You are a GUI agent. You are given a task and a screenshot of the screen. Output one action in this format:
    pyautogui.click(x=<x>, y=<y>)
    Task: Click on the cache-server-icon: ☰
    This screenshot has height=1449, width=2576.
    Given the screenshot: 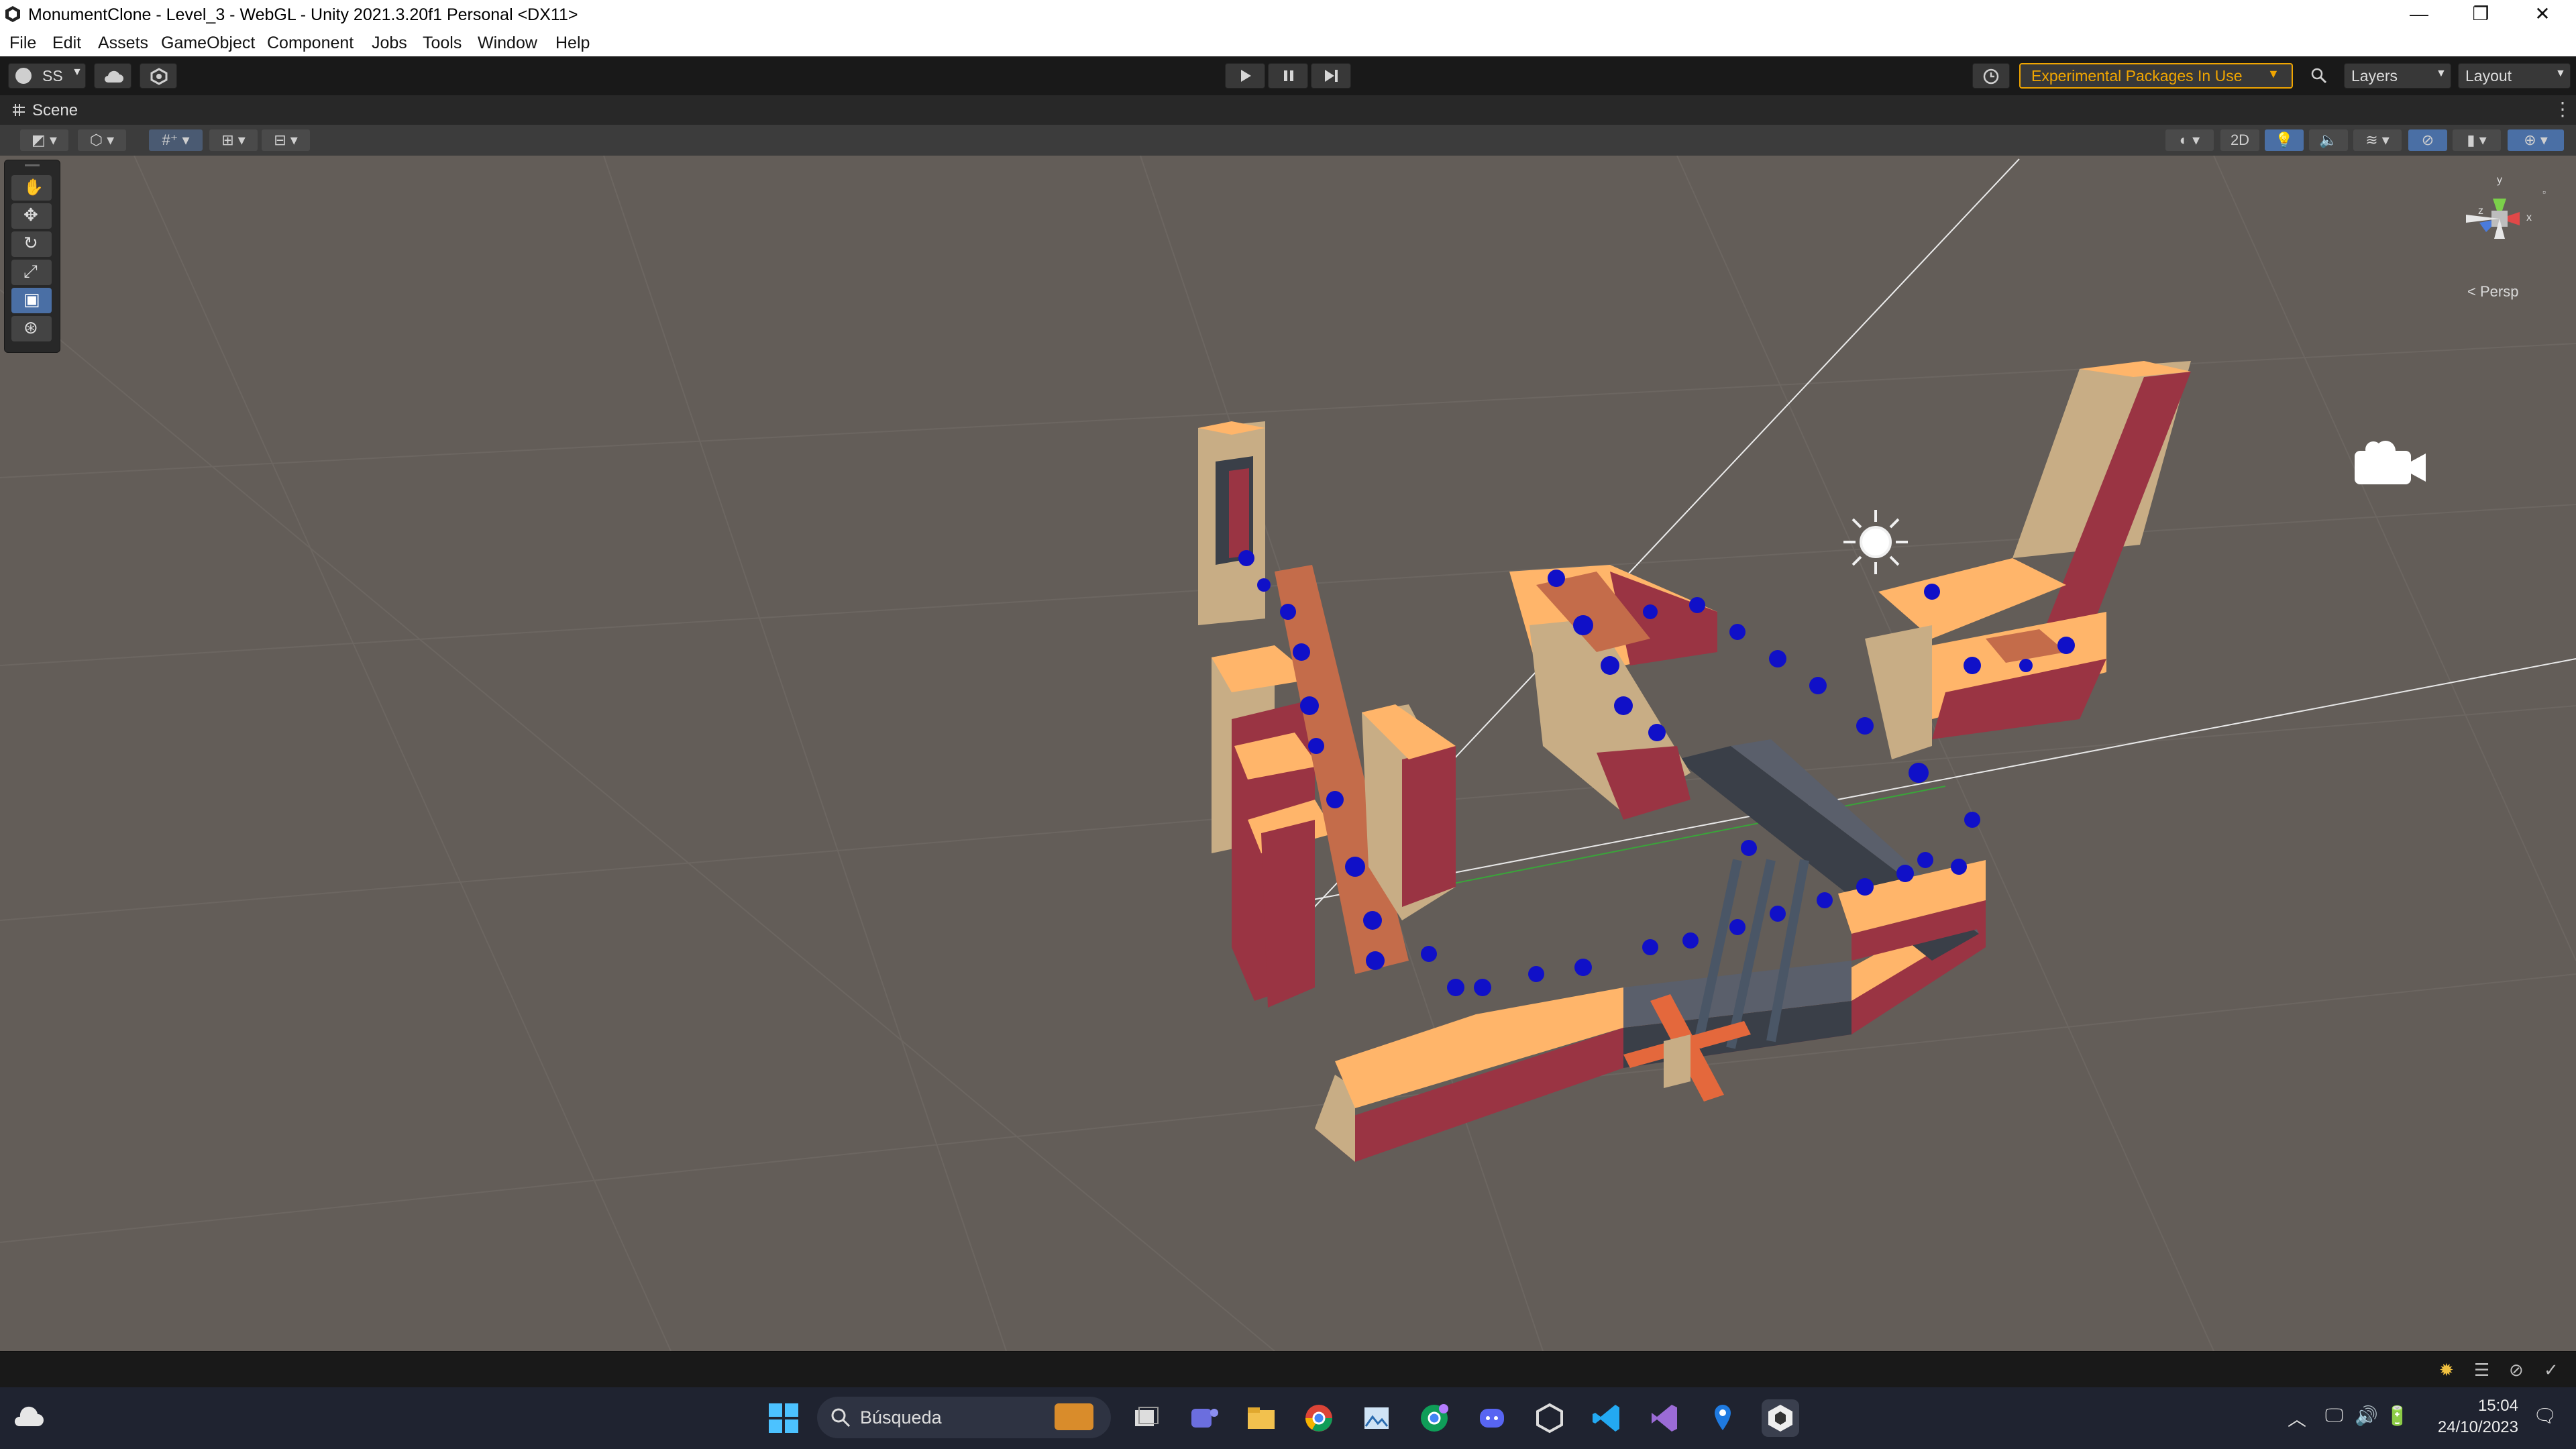 What is the action you would take?
    pyautogui.click(x=2481, y=1370)
    